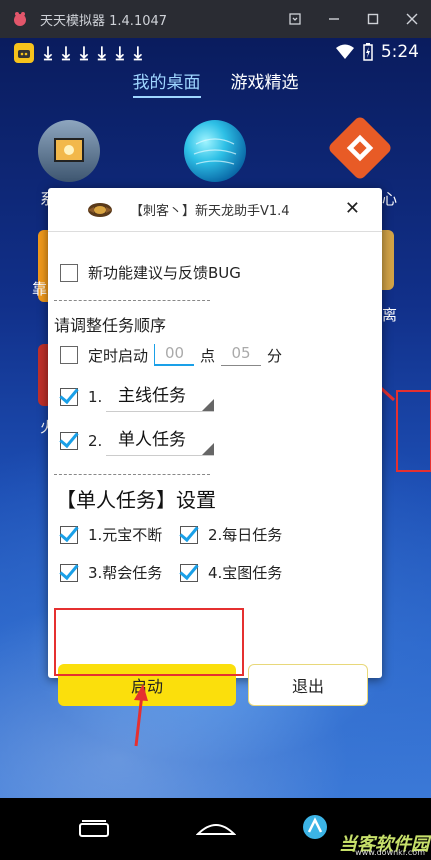 The image size is (431, 860). What do you see at coordinates (352, 208) in the screenshot?
I see `close-icon: ✕` at bounding box center [352, 208].